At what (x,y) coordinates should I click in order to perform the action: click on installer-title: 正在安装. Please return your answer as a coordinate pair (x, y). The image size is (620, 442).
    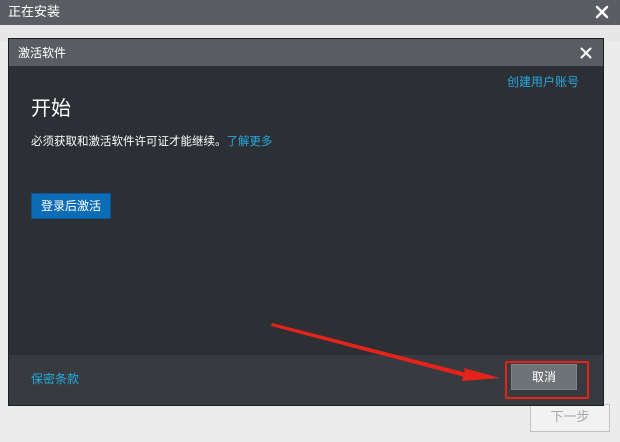
    Looking at the image, I should click on (34, 12).